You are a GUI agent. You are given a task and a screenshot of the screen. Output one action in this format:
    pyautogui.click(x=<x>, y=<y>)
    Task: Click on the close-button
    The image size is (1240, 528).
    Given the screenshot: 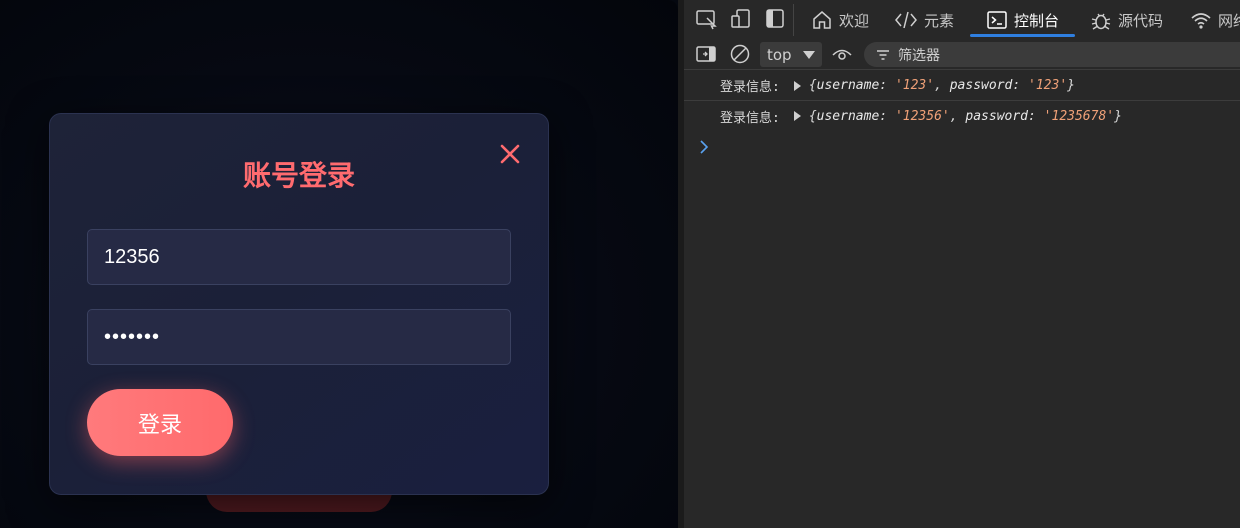 What is the action you would take?
    pyautogui.click(x=510, y=154)
    